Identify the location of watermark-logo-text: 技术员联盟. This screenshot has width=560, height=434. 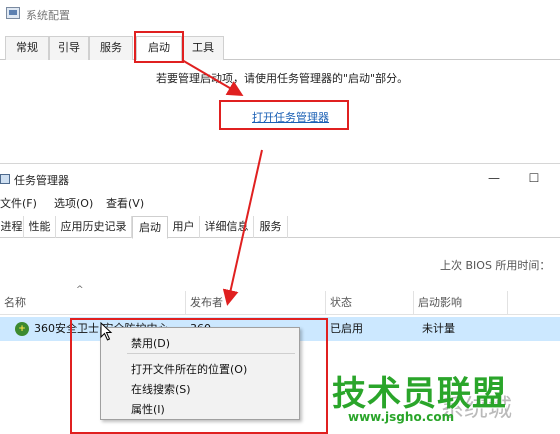
(419, 394).